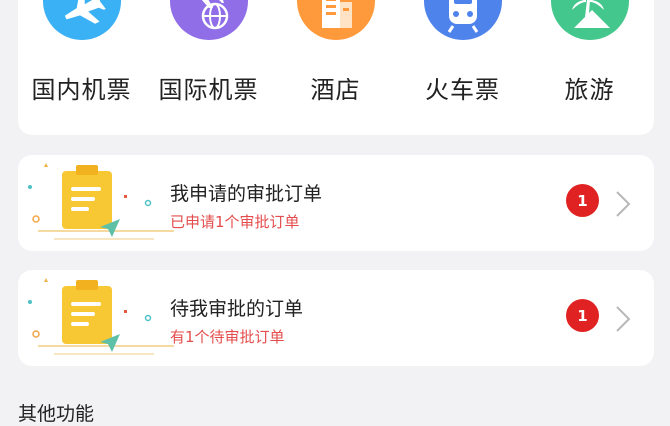 The height and width of the screenshot is (426, 670). I want to click on hotel-building-icon, so click(335, 20).